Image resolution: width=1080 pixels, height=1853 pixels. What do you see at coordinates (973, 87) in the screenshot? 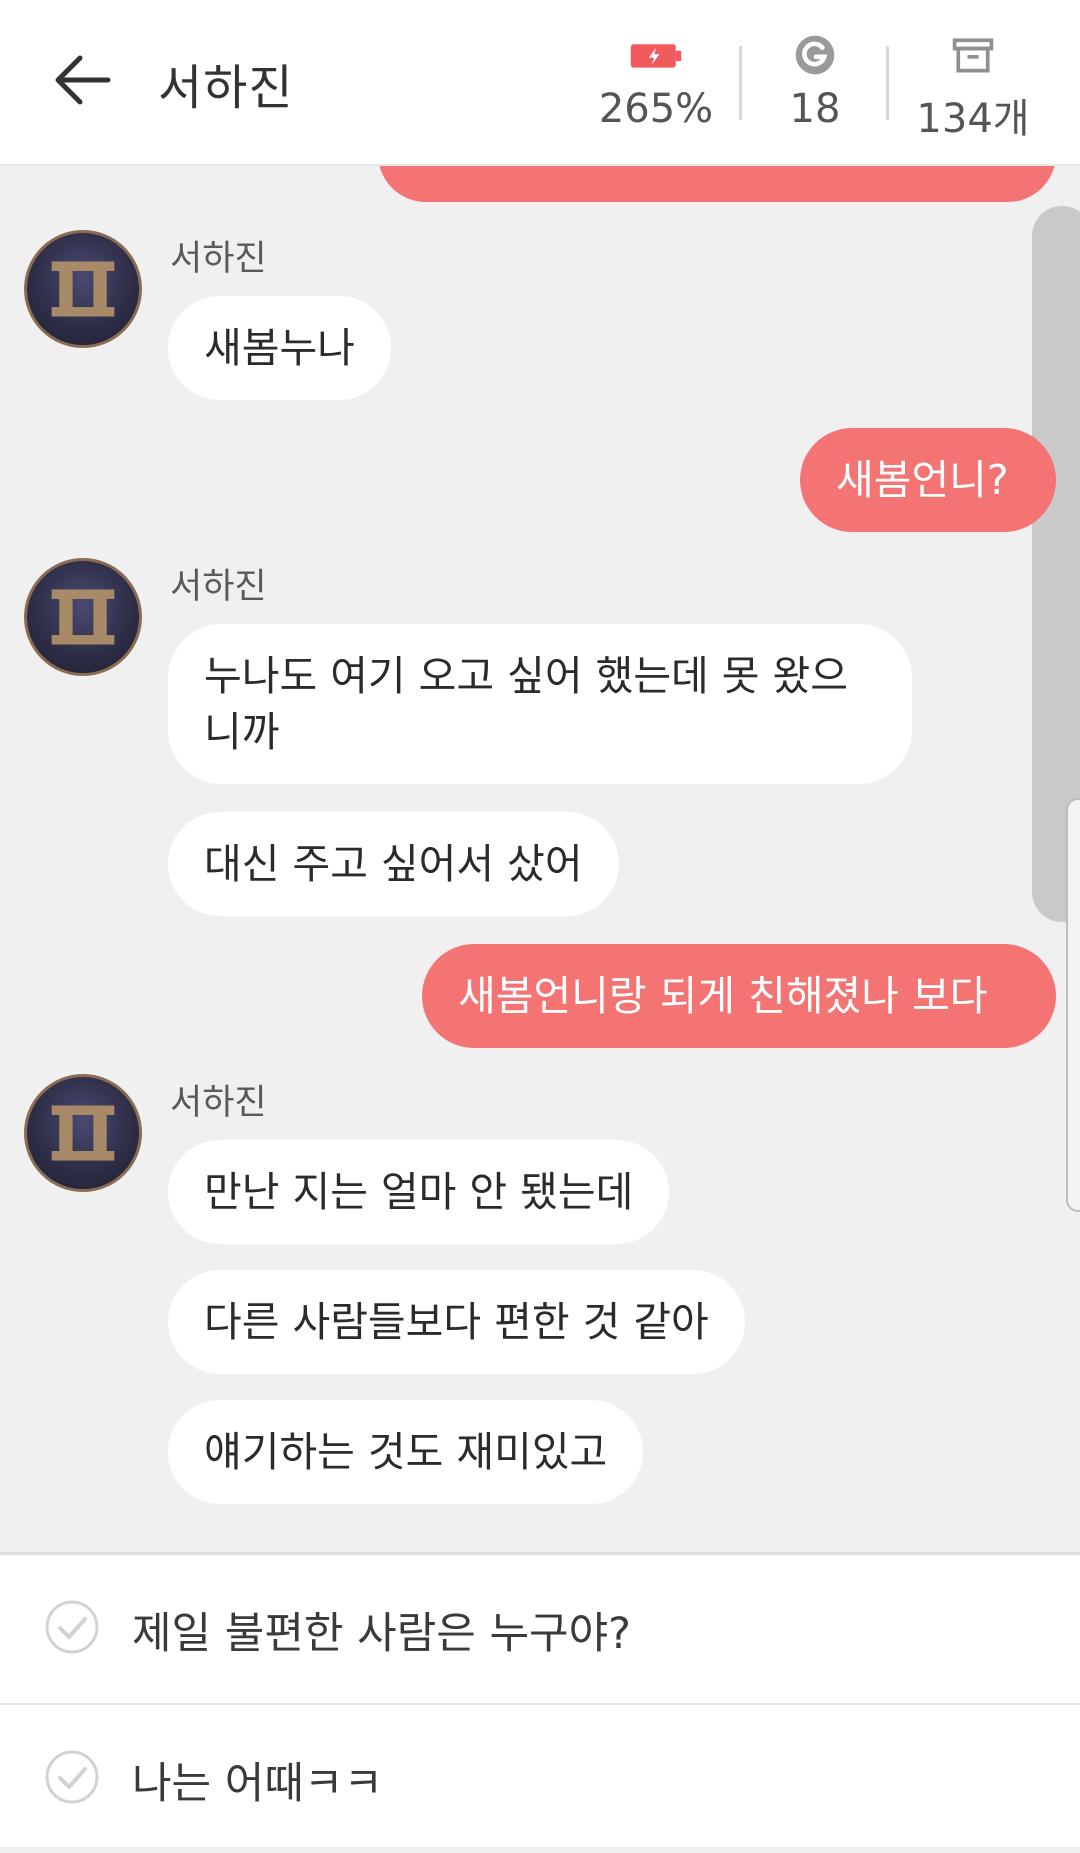
I see `item-counter: 134개` at bounding box center [973, 87].